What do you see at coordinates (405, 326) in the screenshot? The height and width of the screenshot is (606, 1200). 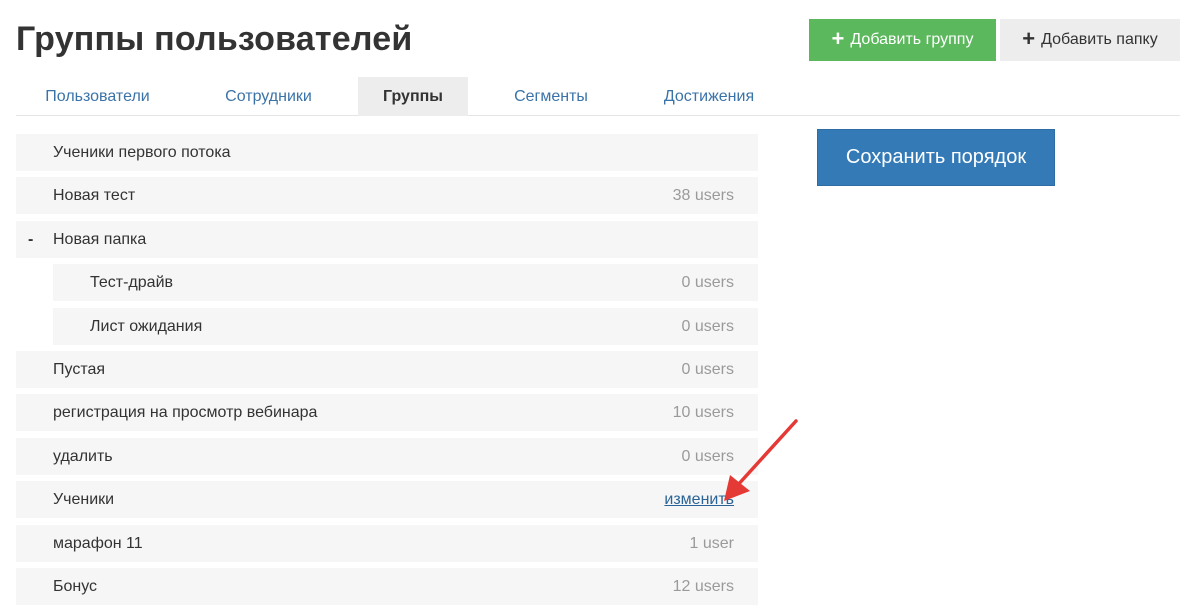 I see `group-row: Лист ожидания 0 users` at bounding box center [405, 326].